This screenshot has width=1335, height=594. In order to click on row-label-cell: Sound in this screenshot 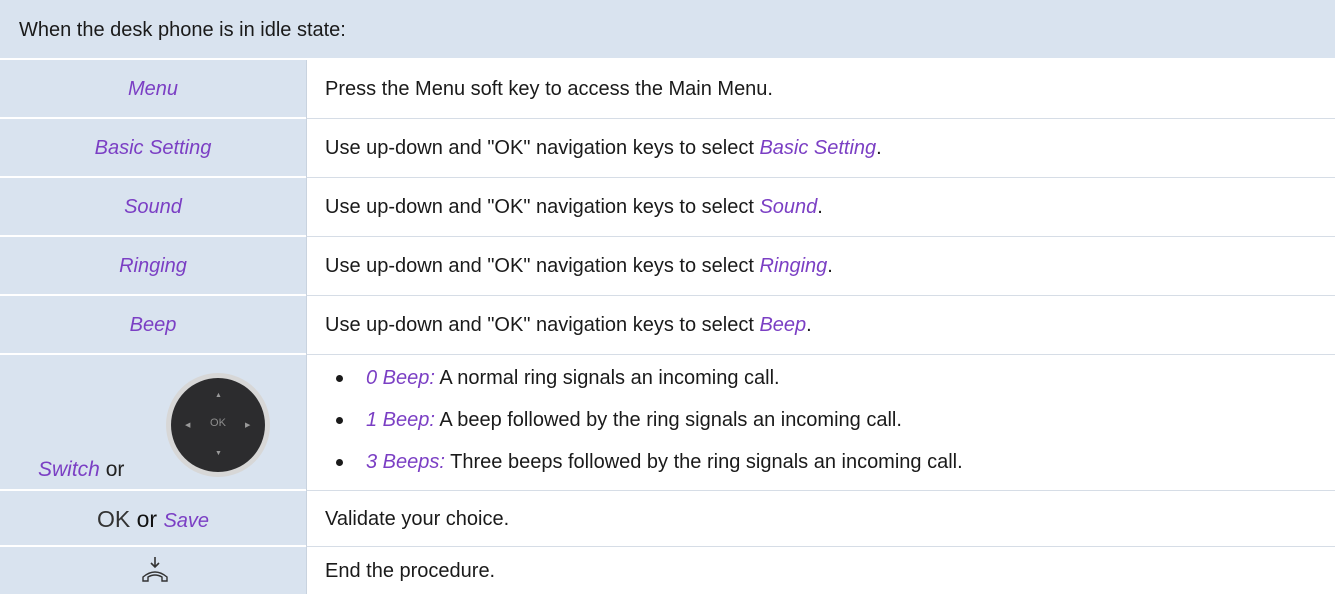, I will do `click(153, 207)`.